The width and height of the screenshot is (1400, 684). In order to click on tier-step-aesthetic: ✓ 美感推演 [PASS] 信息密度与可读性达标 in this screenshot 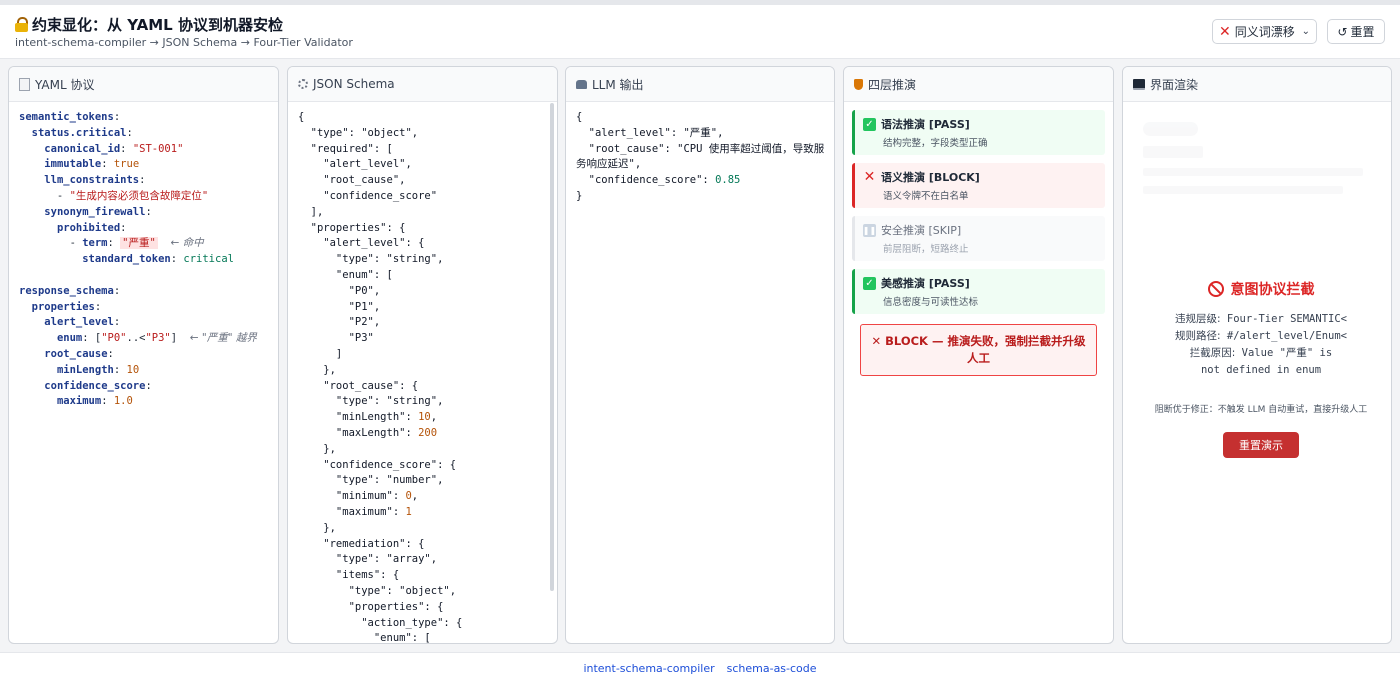, I will do `click(978, 291)`.